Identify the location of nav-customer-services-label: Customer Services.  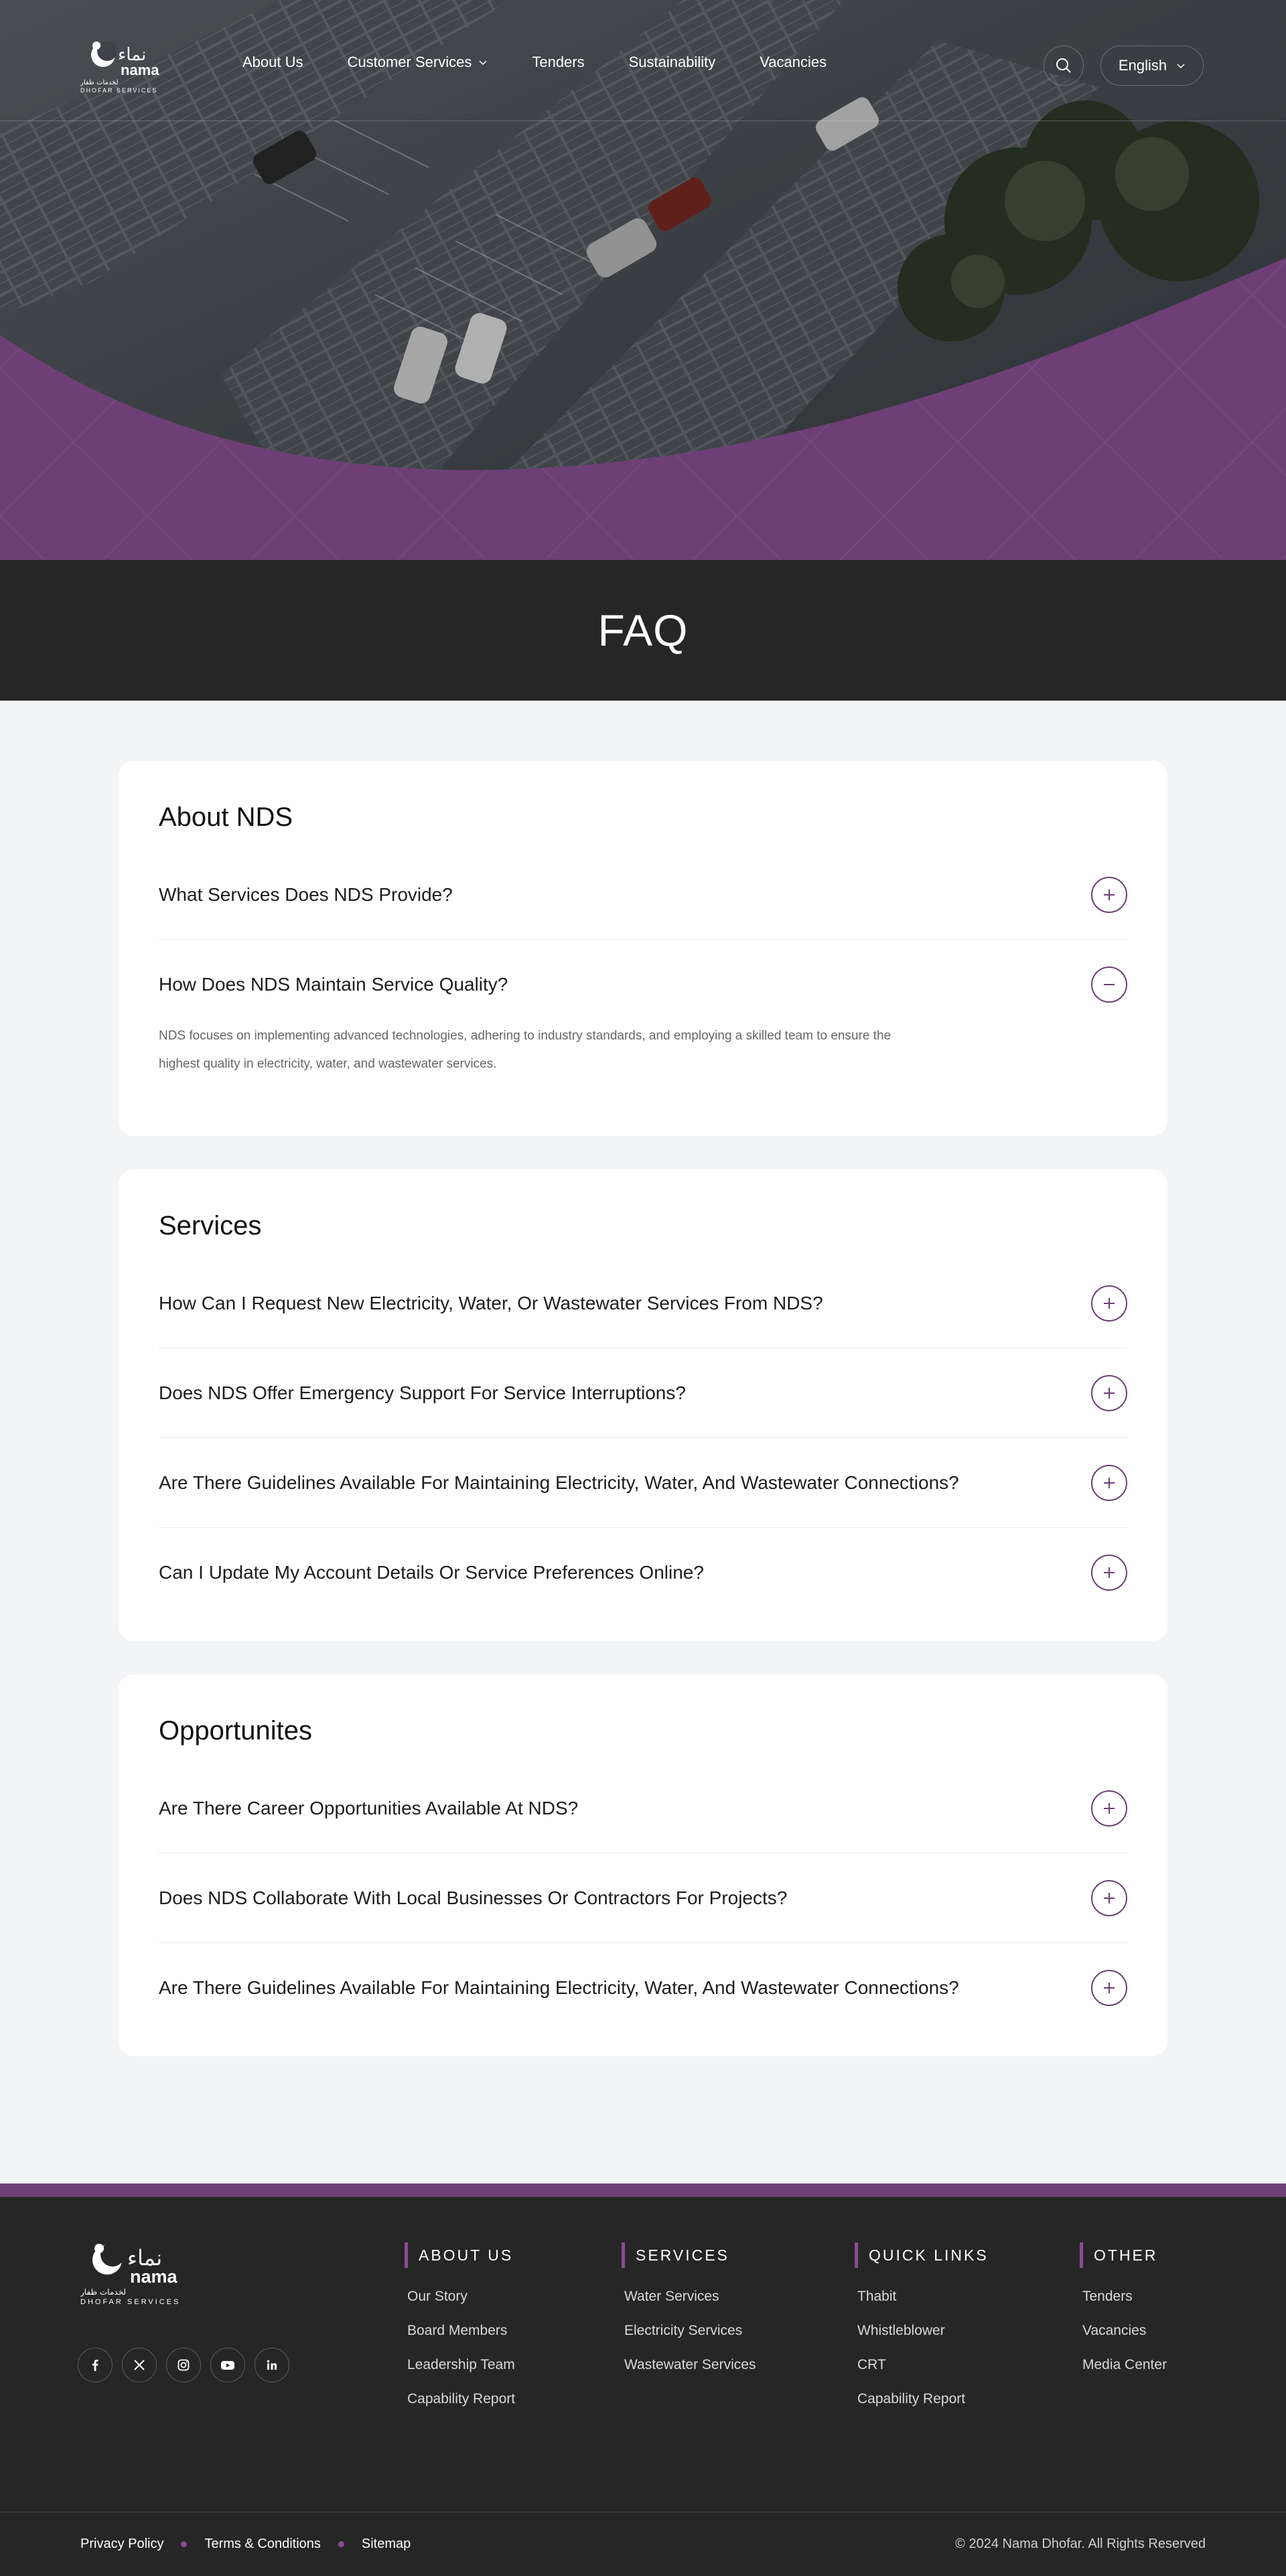
(409, 62).